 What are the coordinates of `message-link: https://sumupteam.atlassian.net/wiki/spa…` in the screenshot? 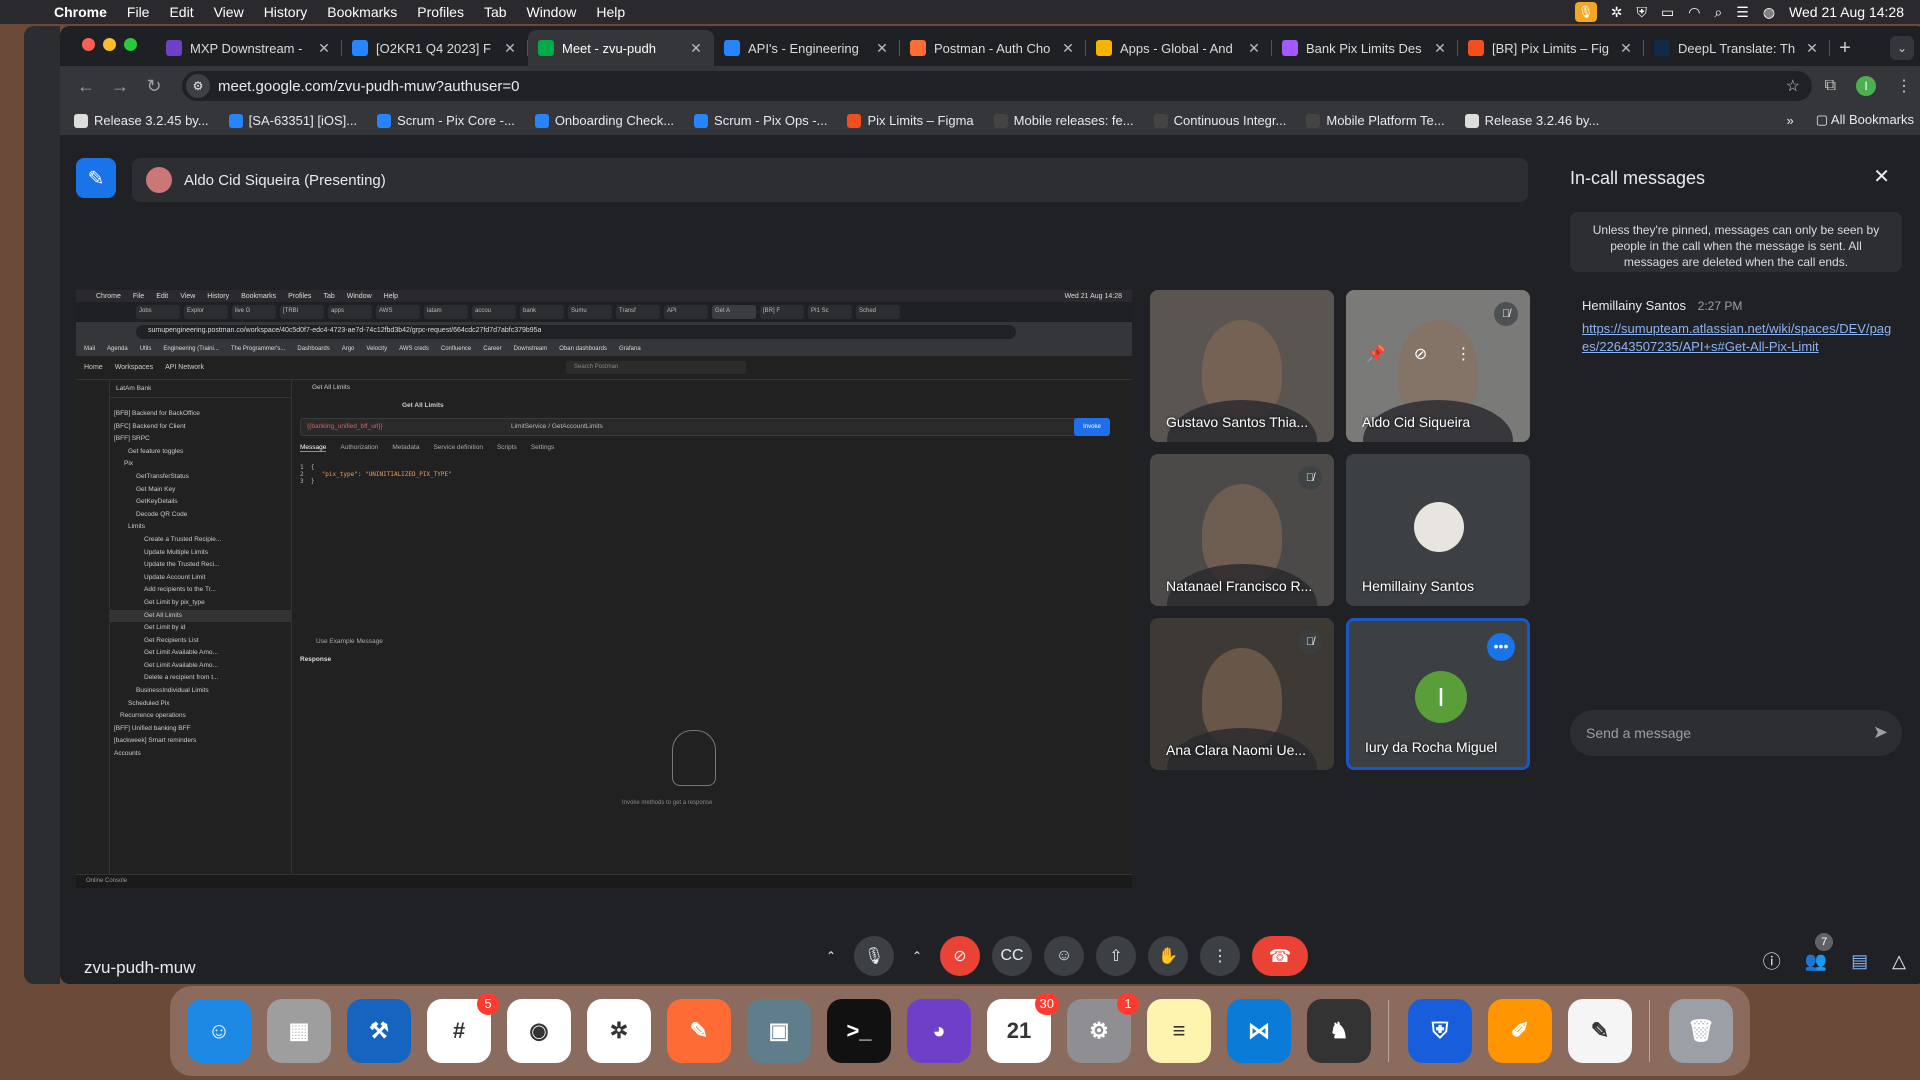 It's located at (1737, 338).